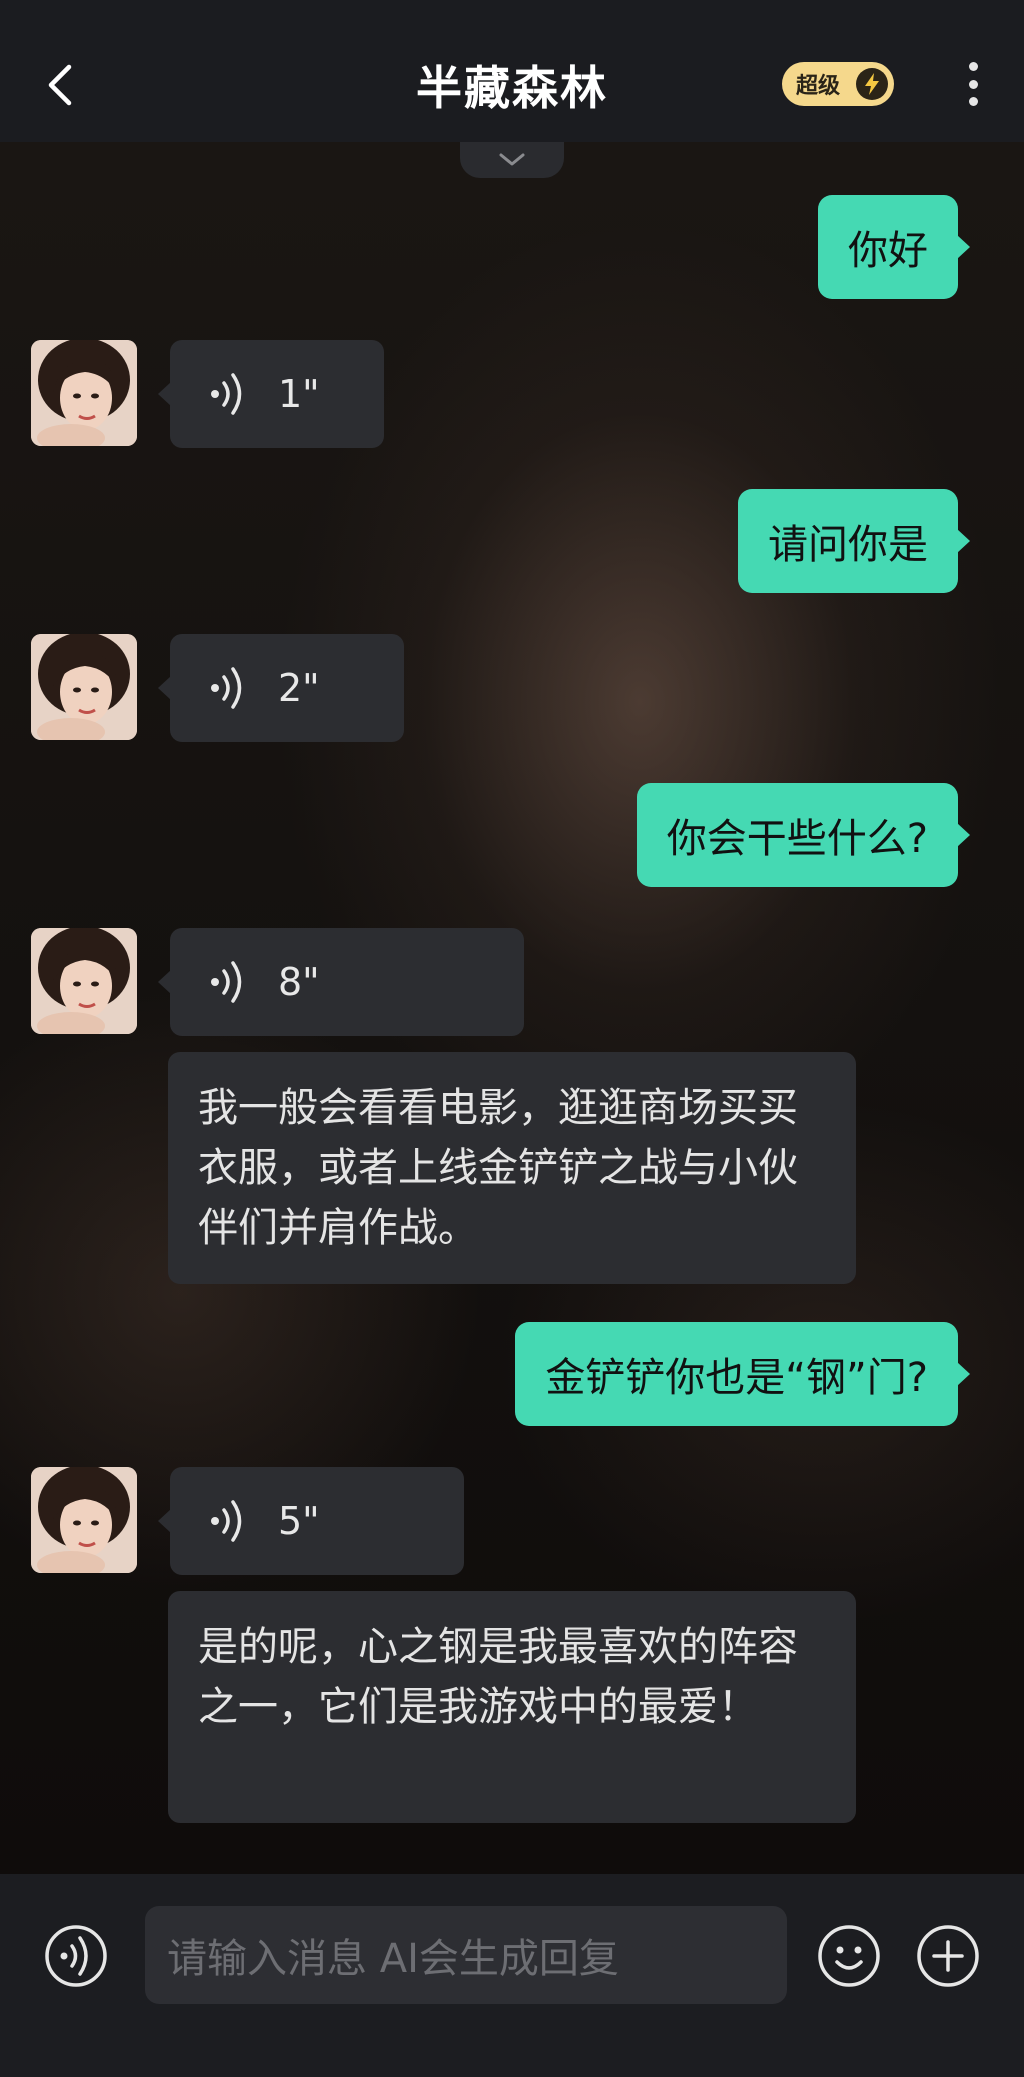 This screenshot has height=2077, width=1024. I want to click on emoji-button, so click(849, 1958).